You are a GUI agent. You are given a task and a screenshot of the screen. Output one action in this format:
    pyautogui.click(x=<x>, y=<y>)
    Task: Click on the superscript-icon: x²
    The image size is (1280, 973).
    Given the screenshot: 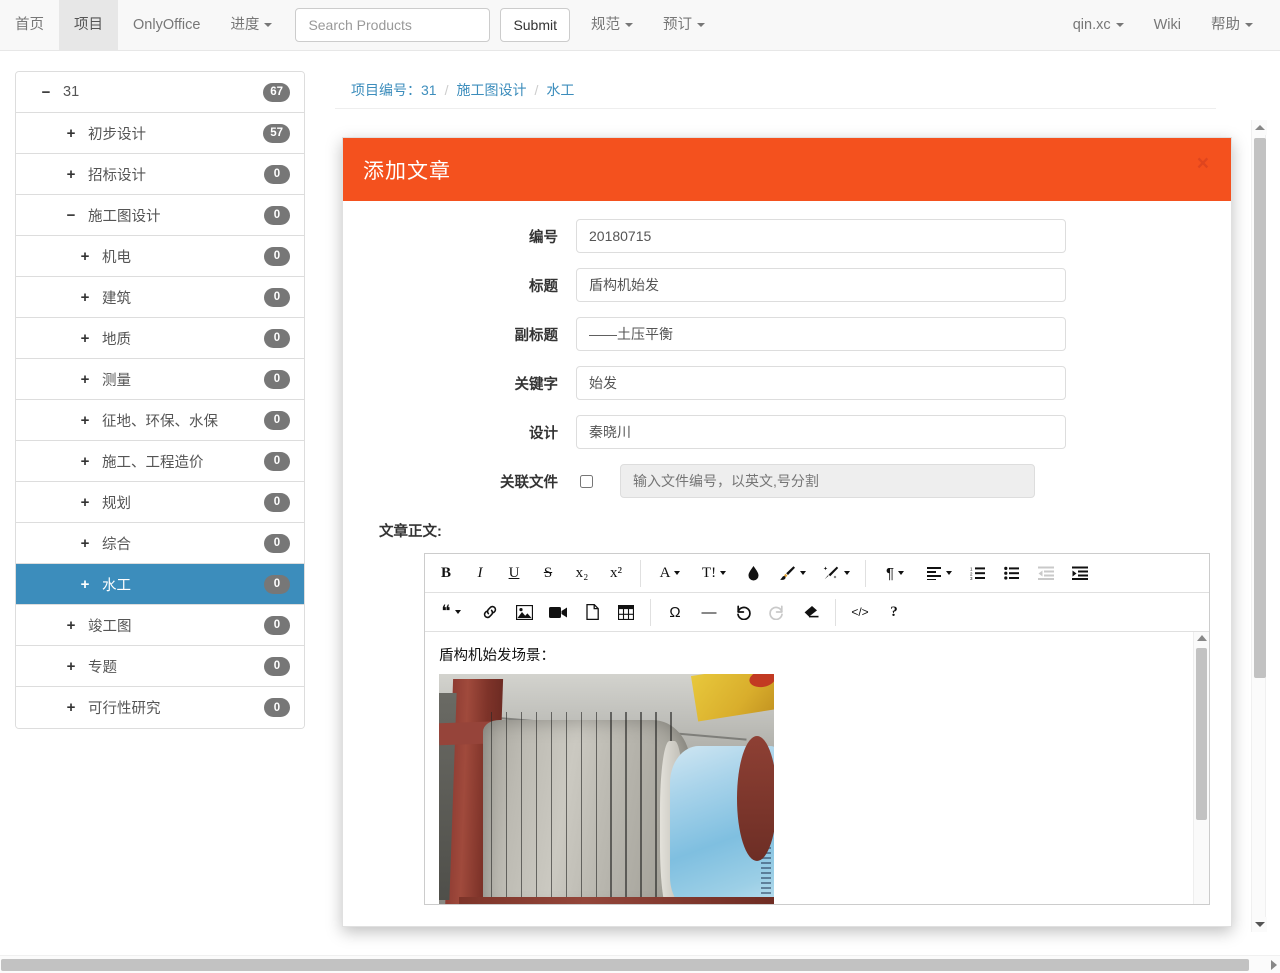 What is the action you would take?
    pyautogui.click(x=616, y=573)
    